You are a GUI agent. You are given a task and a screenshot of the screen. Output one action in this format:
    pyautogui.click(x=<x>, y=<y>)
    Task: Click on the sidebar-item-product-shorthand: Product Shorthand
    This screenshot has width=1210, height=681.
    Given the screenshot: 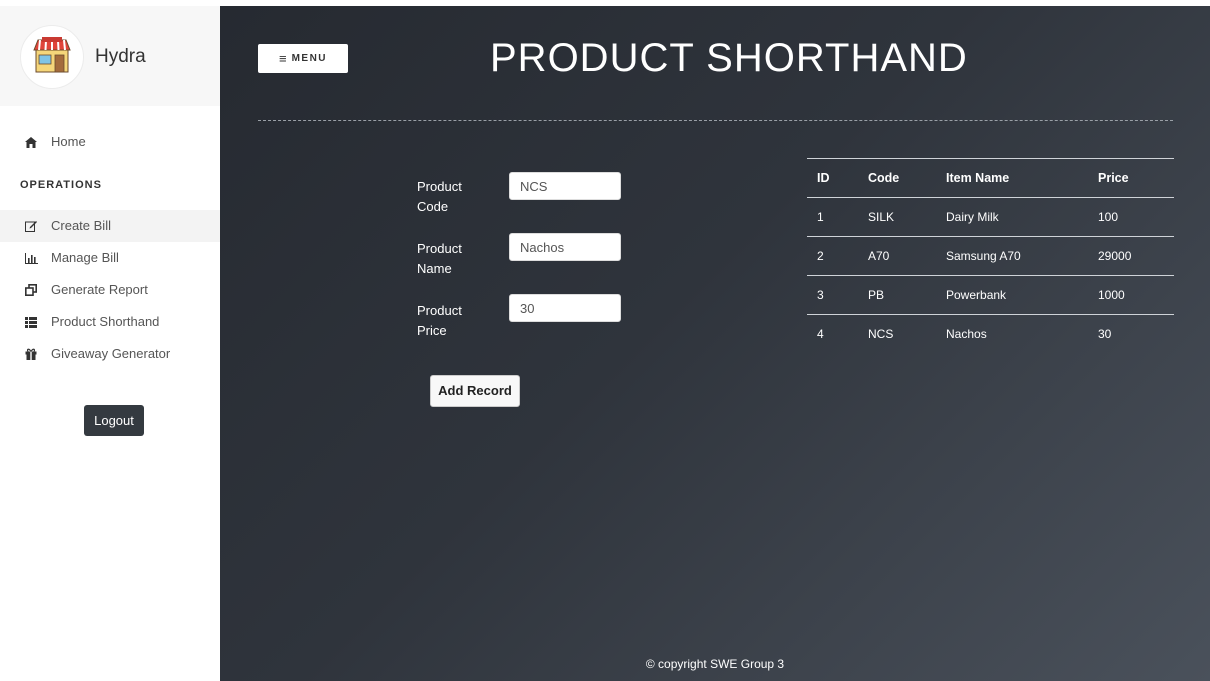 What is the action you would take?
    pyautogui.click(x=110, y=322)
    